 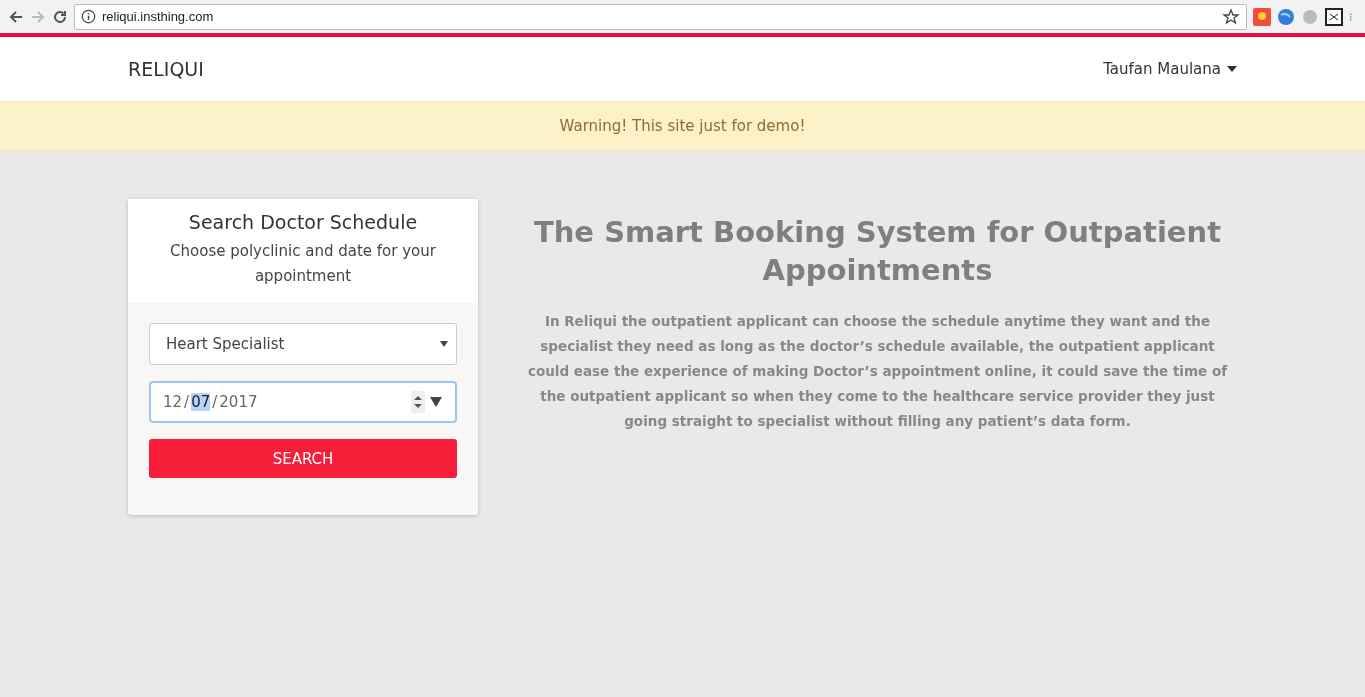 I want to click on globe-icon, so click(x=1286, y=16).